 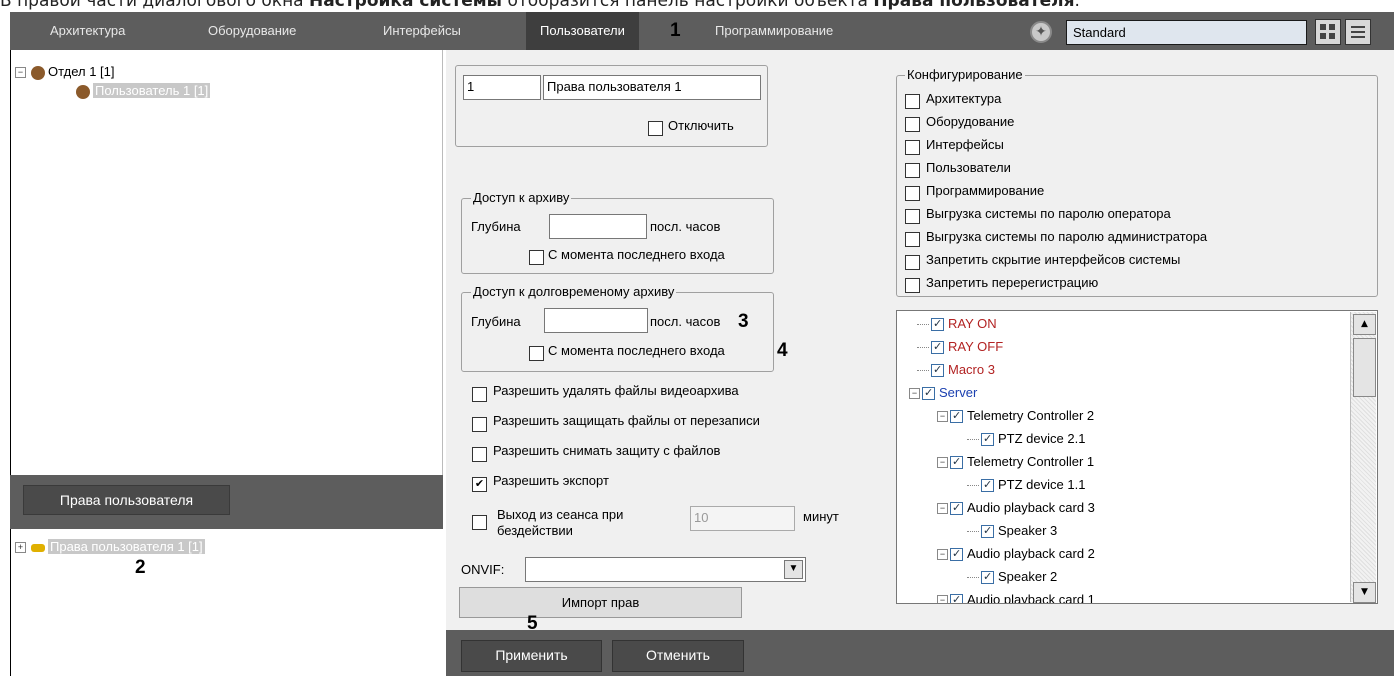 What do you see at coordinates (1364, 367) in the screenshot?
I see `scroll-thumb` at bounding box center [1364, 367].